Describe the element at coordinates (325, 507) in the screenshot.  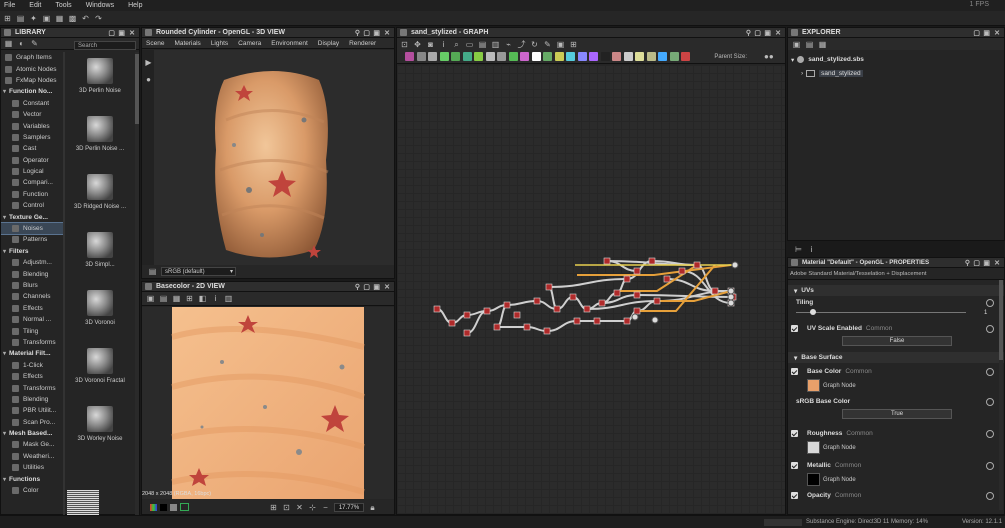
I see `zoom-out-icon: −` at that location.